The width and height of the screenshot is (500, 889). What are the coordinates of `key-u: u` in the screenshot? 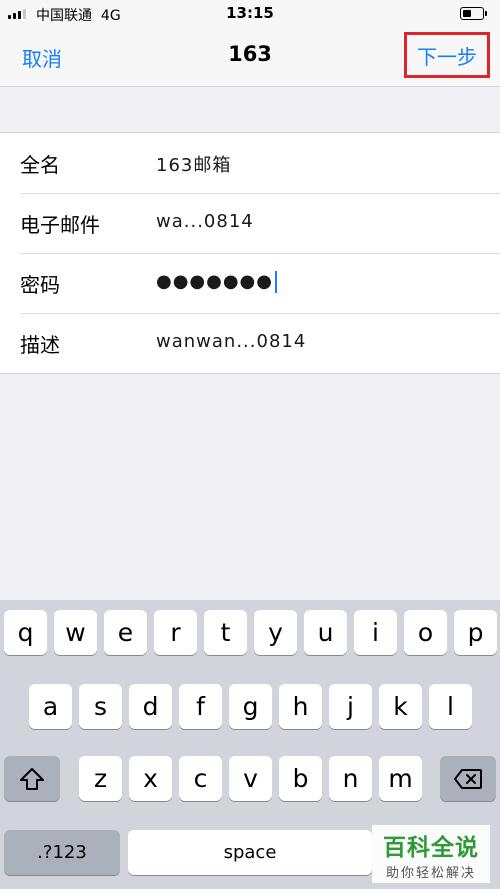 It's located at (325, 632).